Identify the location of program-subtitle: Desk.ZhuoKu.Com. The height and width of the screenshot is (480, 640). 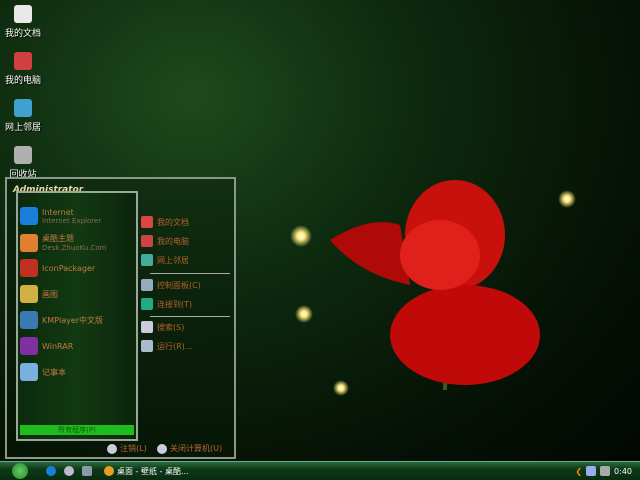
(74, 248).